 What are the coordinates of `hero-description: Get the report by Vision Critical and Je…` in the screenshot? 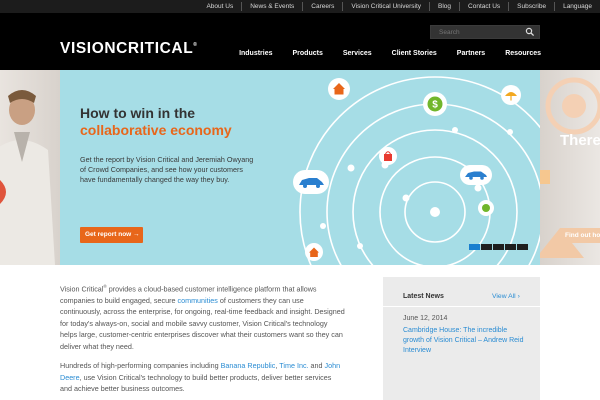 It's located at (167, 169).